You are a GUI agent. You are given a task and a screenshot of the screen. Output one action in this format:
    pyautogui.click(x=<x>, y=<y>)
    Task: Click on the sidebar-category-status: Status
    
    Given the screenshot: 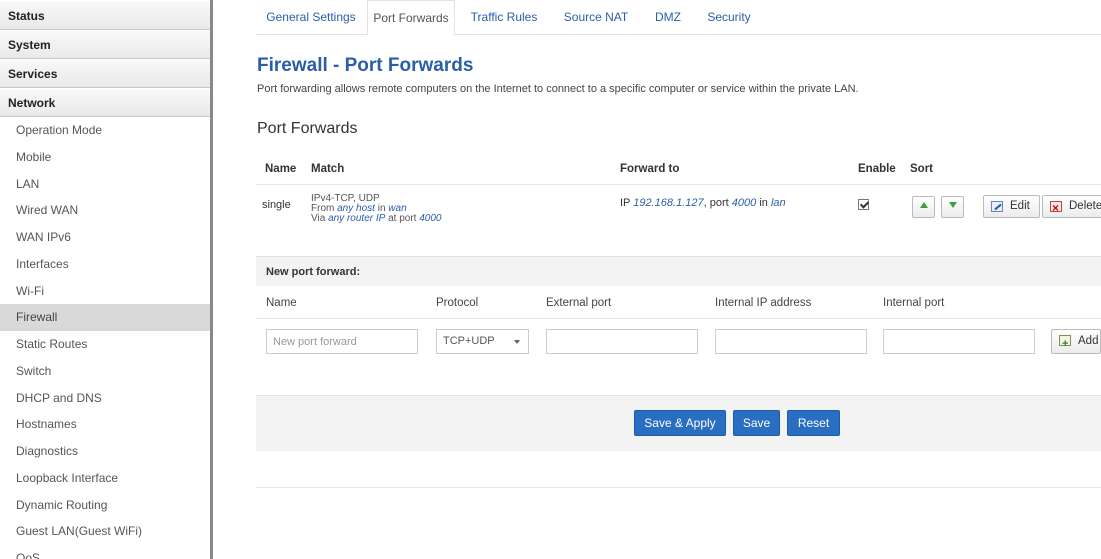 What is the action you would take?
    pyautogui.click(x=105, y=15)
    